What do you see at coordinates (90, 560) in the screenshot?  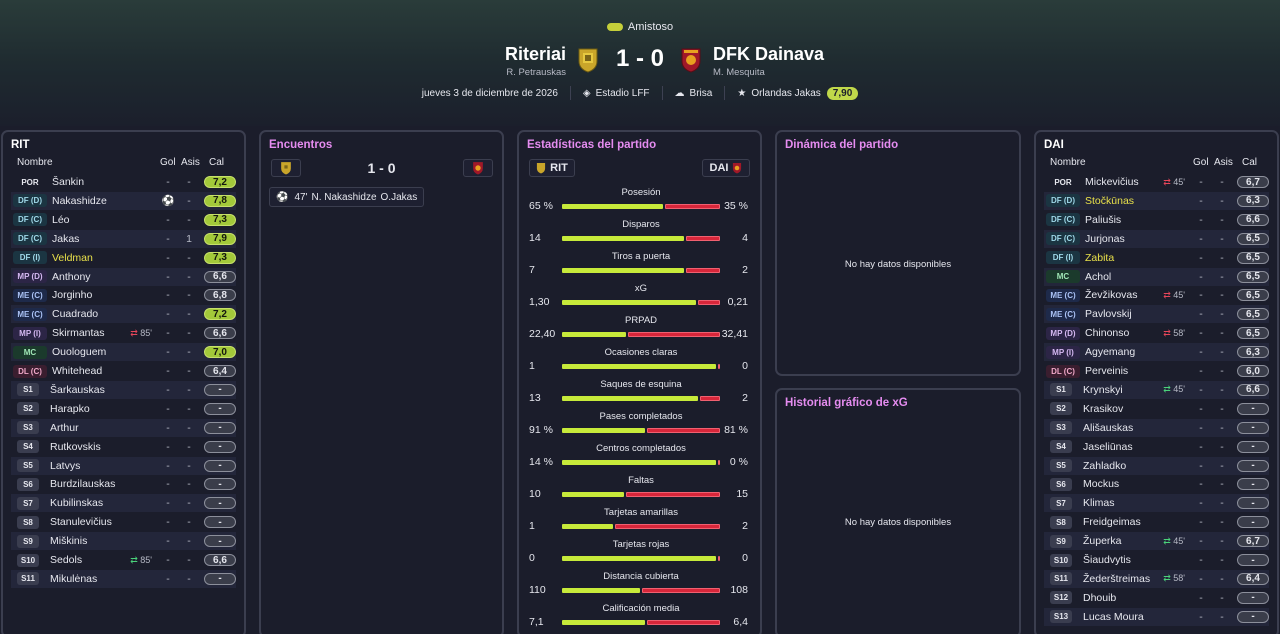 I see `player-name: Sedols` at bounding box center [90, 560].